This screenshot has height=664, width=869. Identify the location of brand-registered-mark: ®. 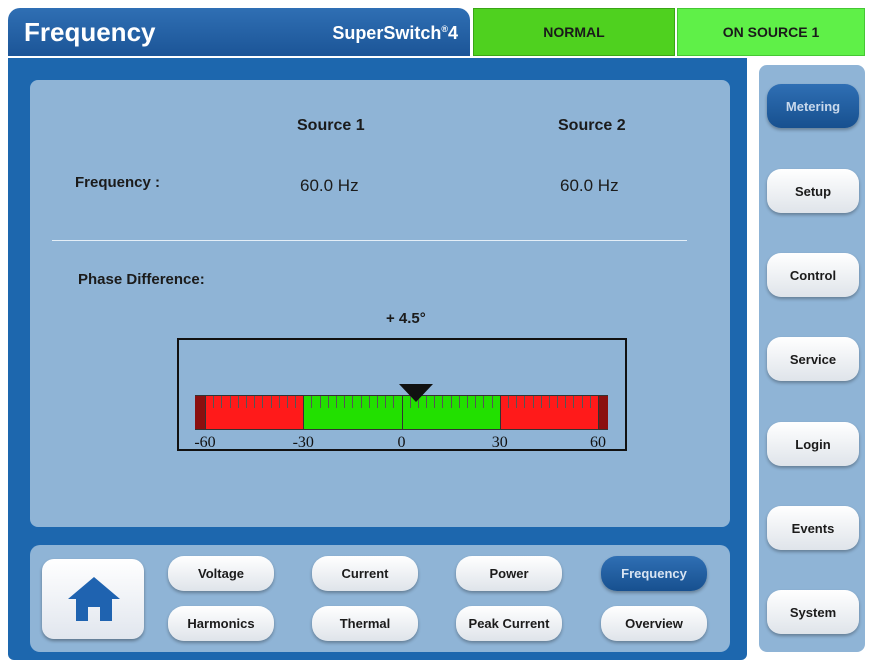
(444, 29).